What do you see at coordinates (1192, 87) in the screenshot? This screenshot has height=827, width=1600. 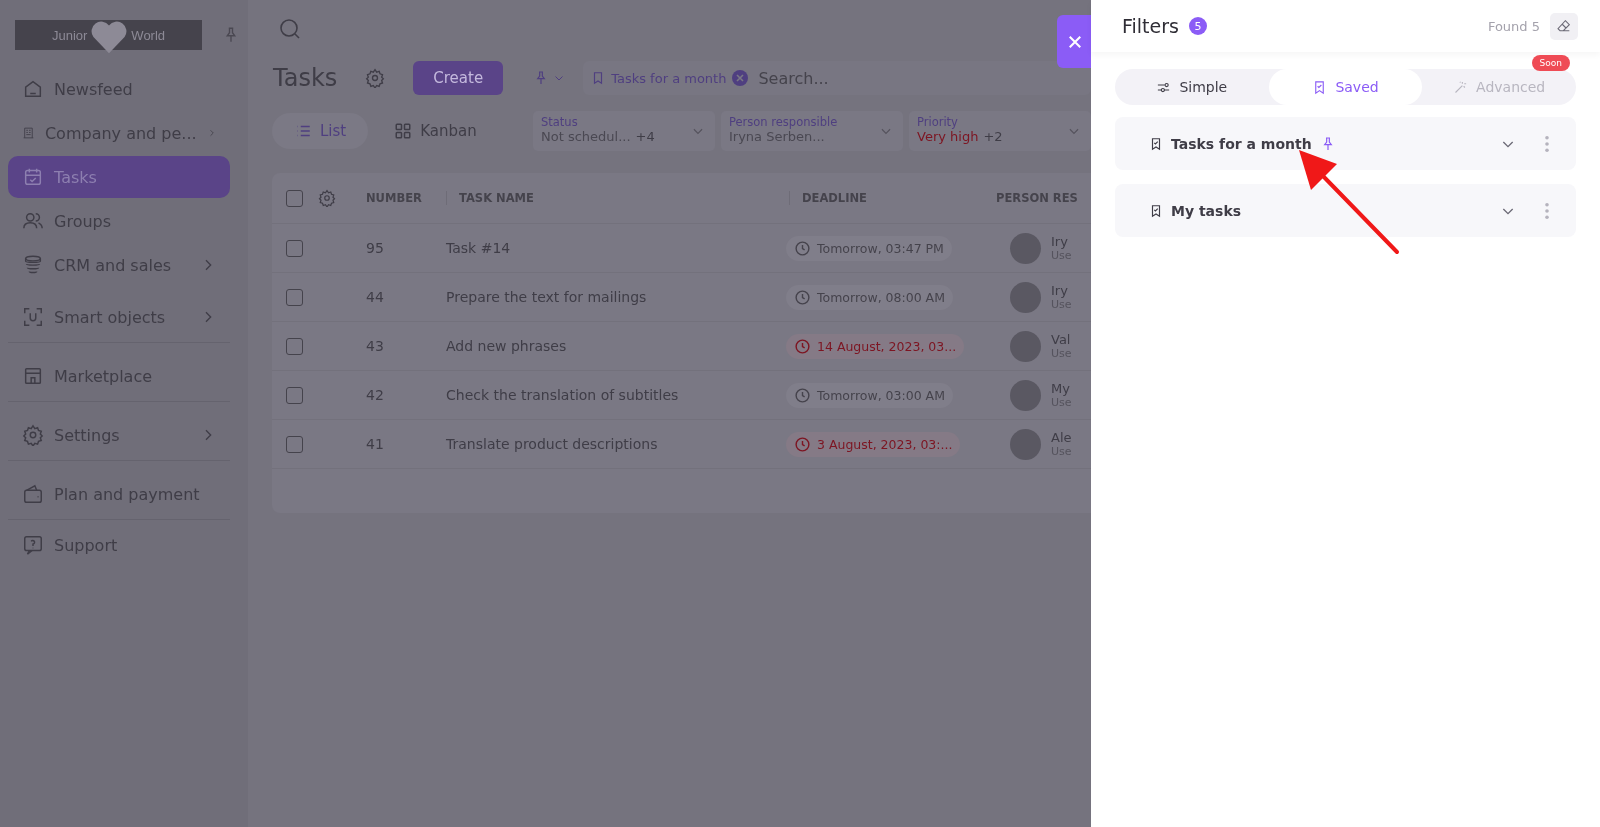 I see `filter-mode-tab: Simple` at bounding box center [1192, 87].